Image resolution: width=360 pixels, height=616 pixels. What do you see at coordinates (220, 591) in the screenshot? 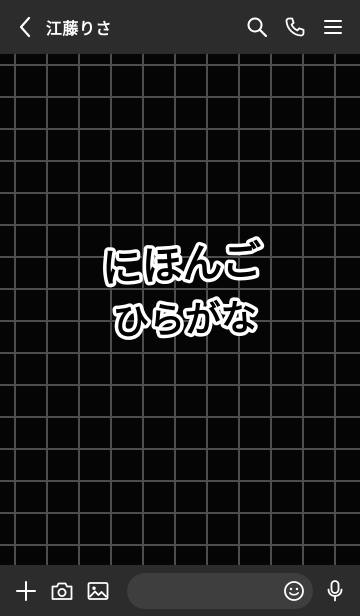
I see `message-input` at bounding box center [220, 591].